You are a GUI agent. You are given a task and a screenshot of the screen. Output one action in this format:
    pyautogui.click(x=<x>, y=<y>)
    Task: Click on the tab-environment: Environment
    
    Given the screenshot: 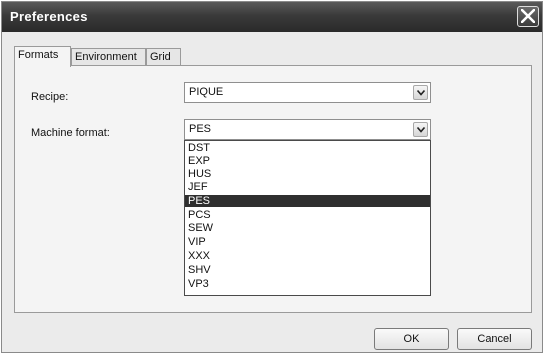 What is the action you would take?
    pyautogui.click(x=108, y=57)
    